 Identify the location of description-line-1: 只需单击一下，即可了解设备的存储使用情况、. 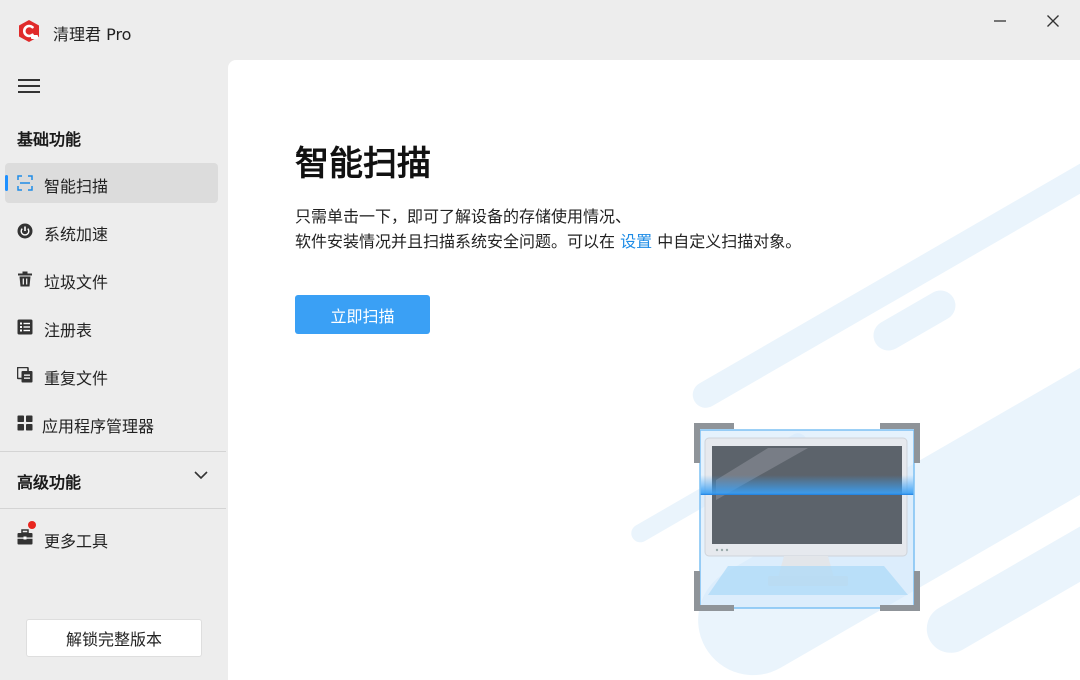
(463, 216).